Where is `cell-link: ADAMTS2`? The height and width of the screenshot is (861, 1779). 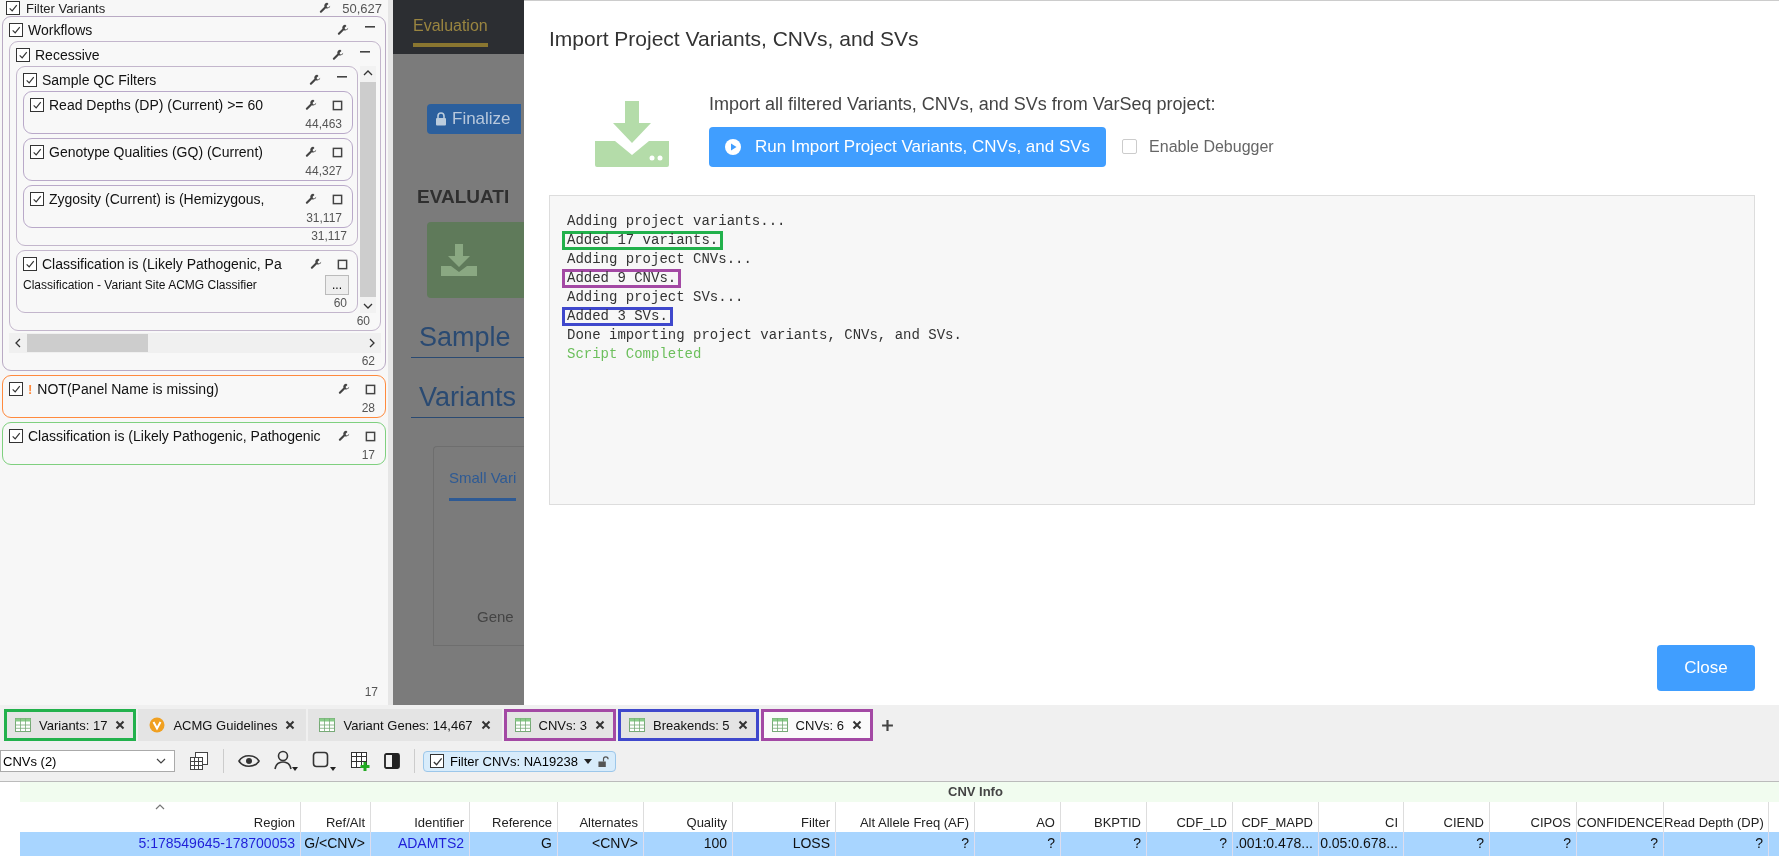 cell-link: ADAMTS2 is located at coordinates (420, 844).